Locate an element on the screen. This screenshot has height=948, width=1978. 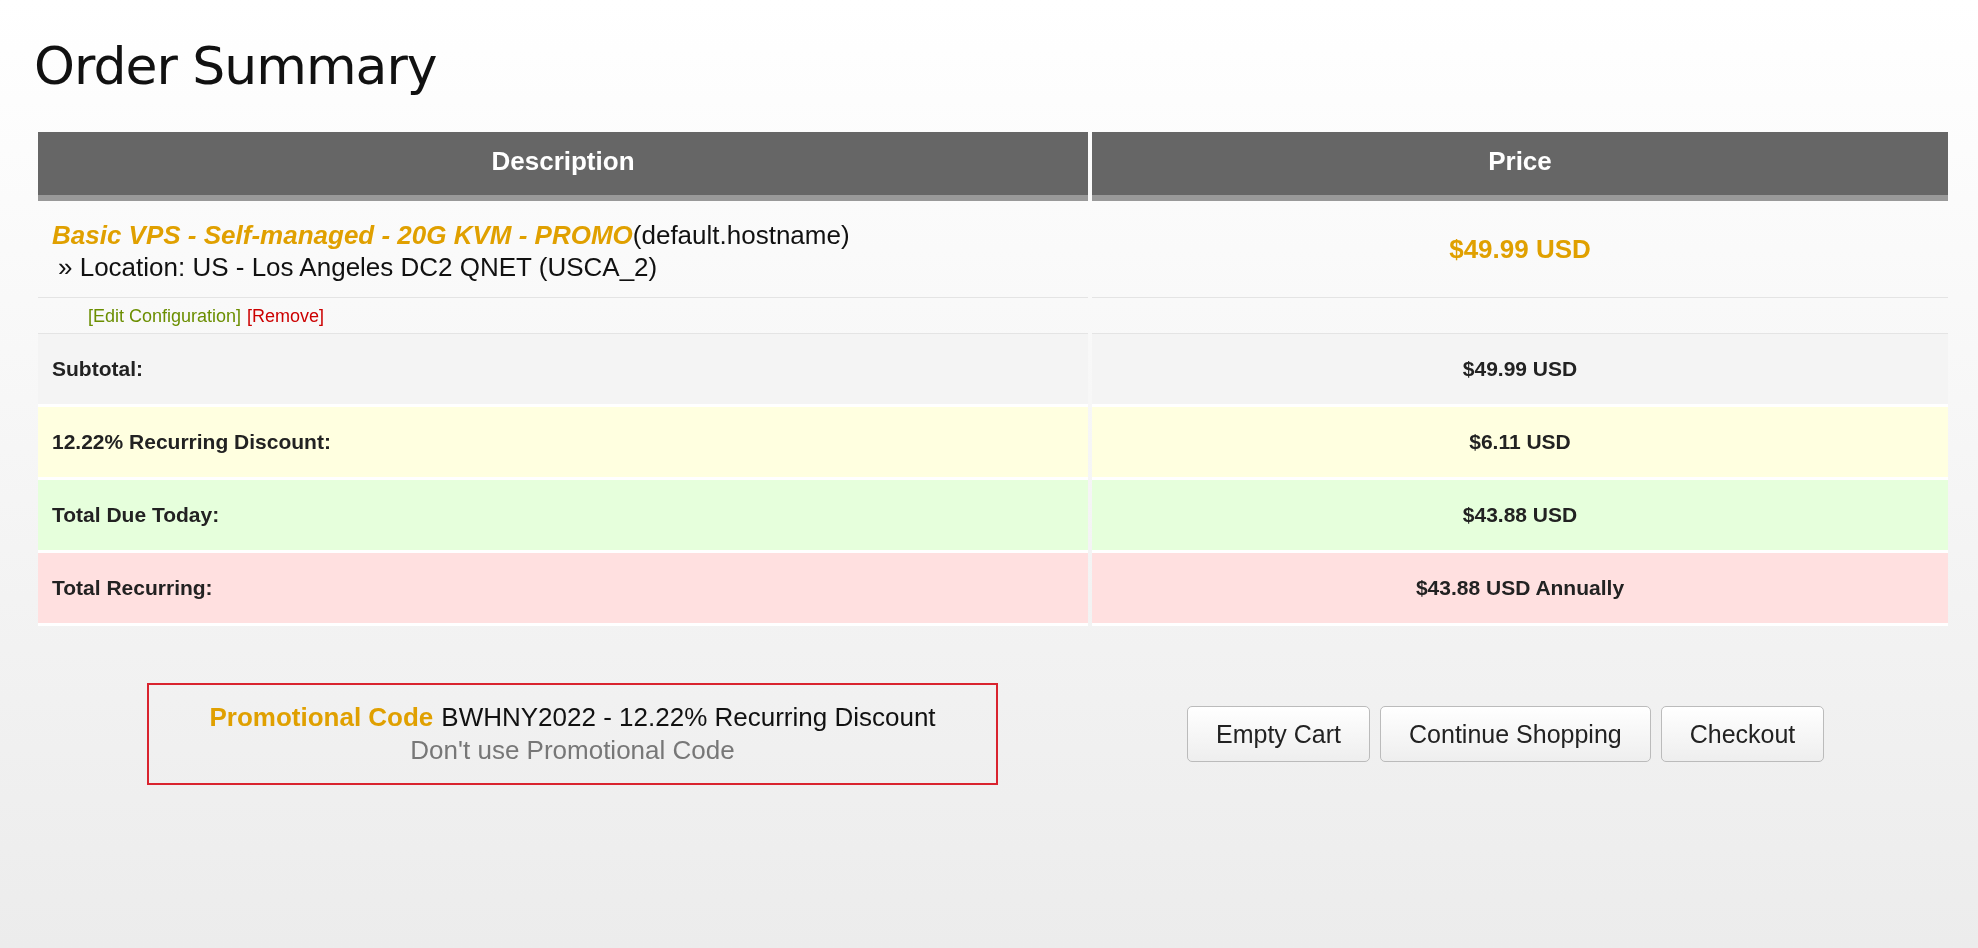
column-header: Description is located at coordinates (563, 166).